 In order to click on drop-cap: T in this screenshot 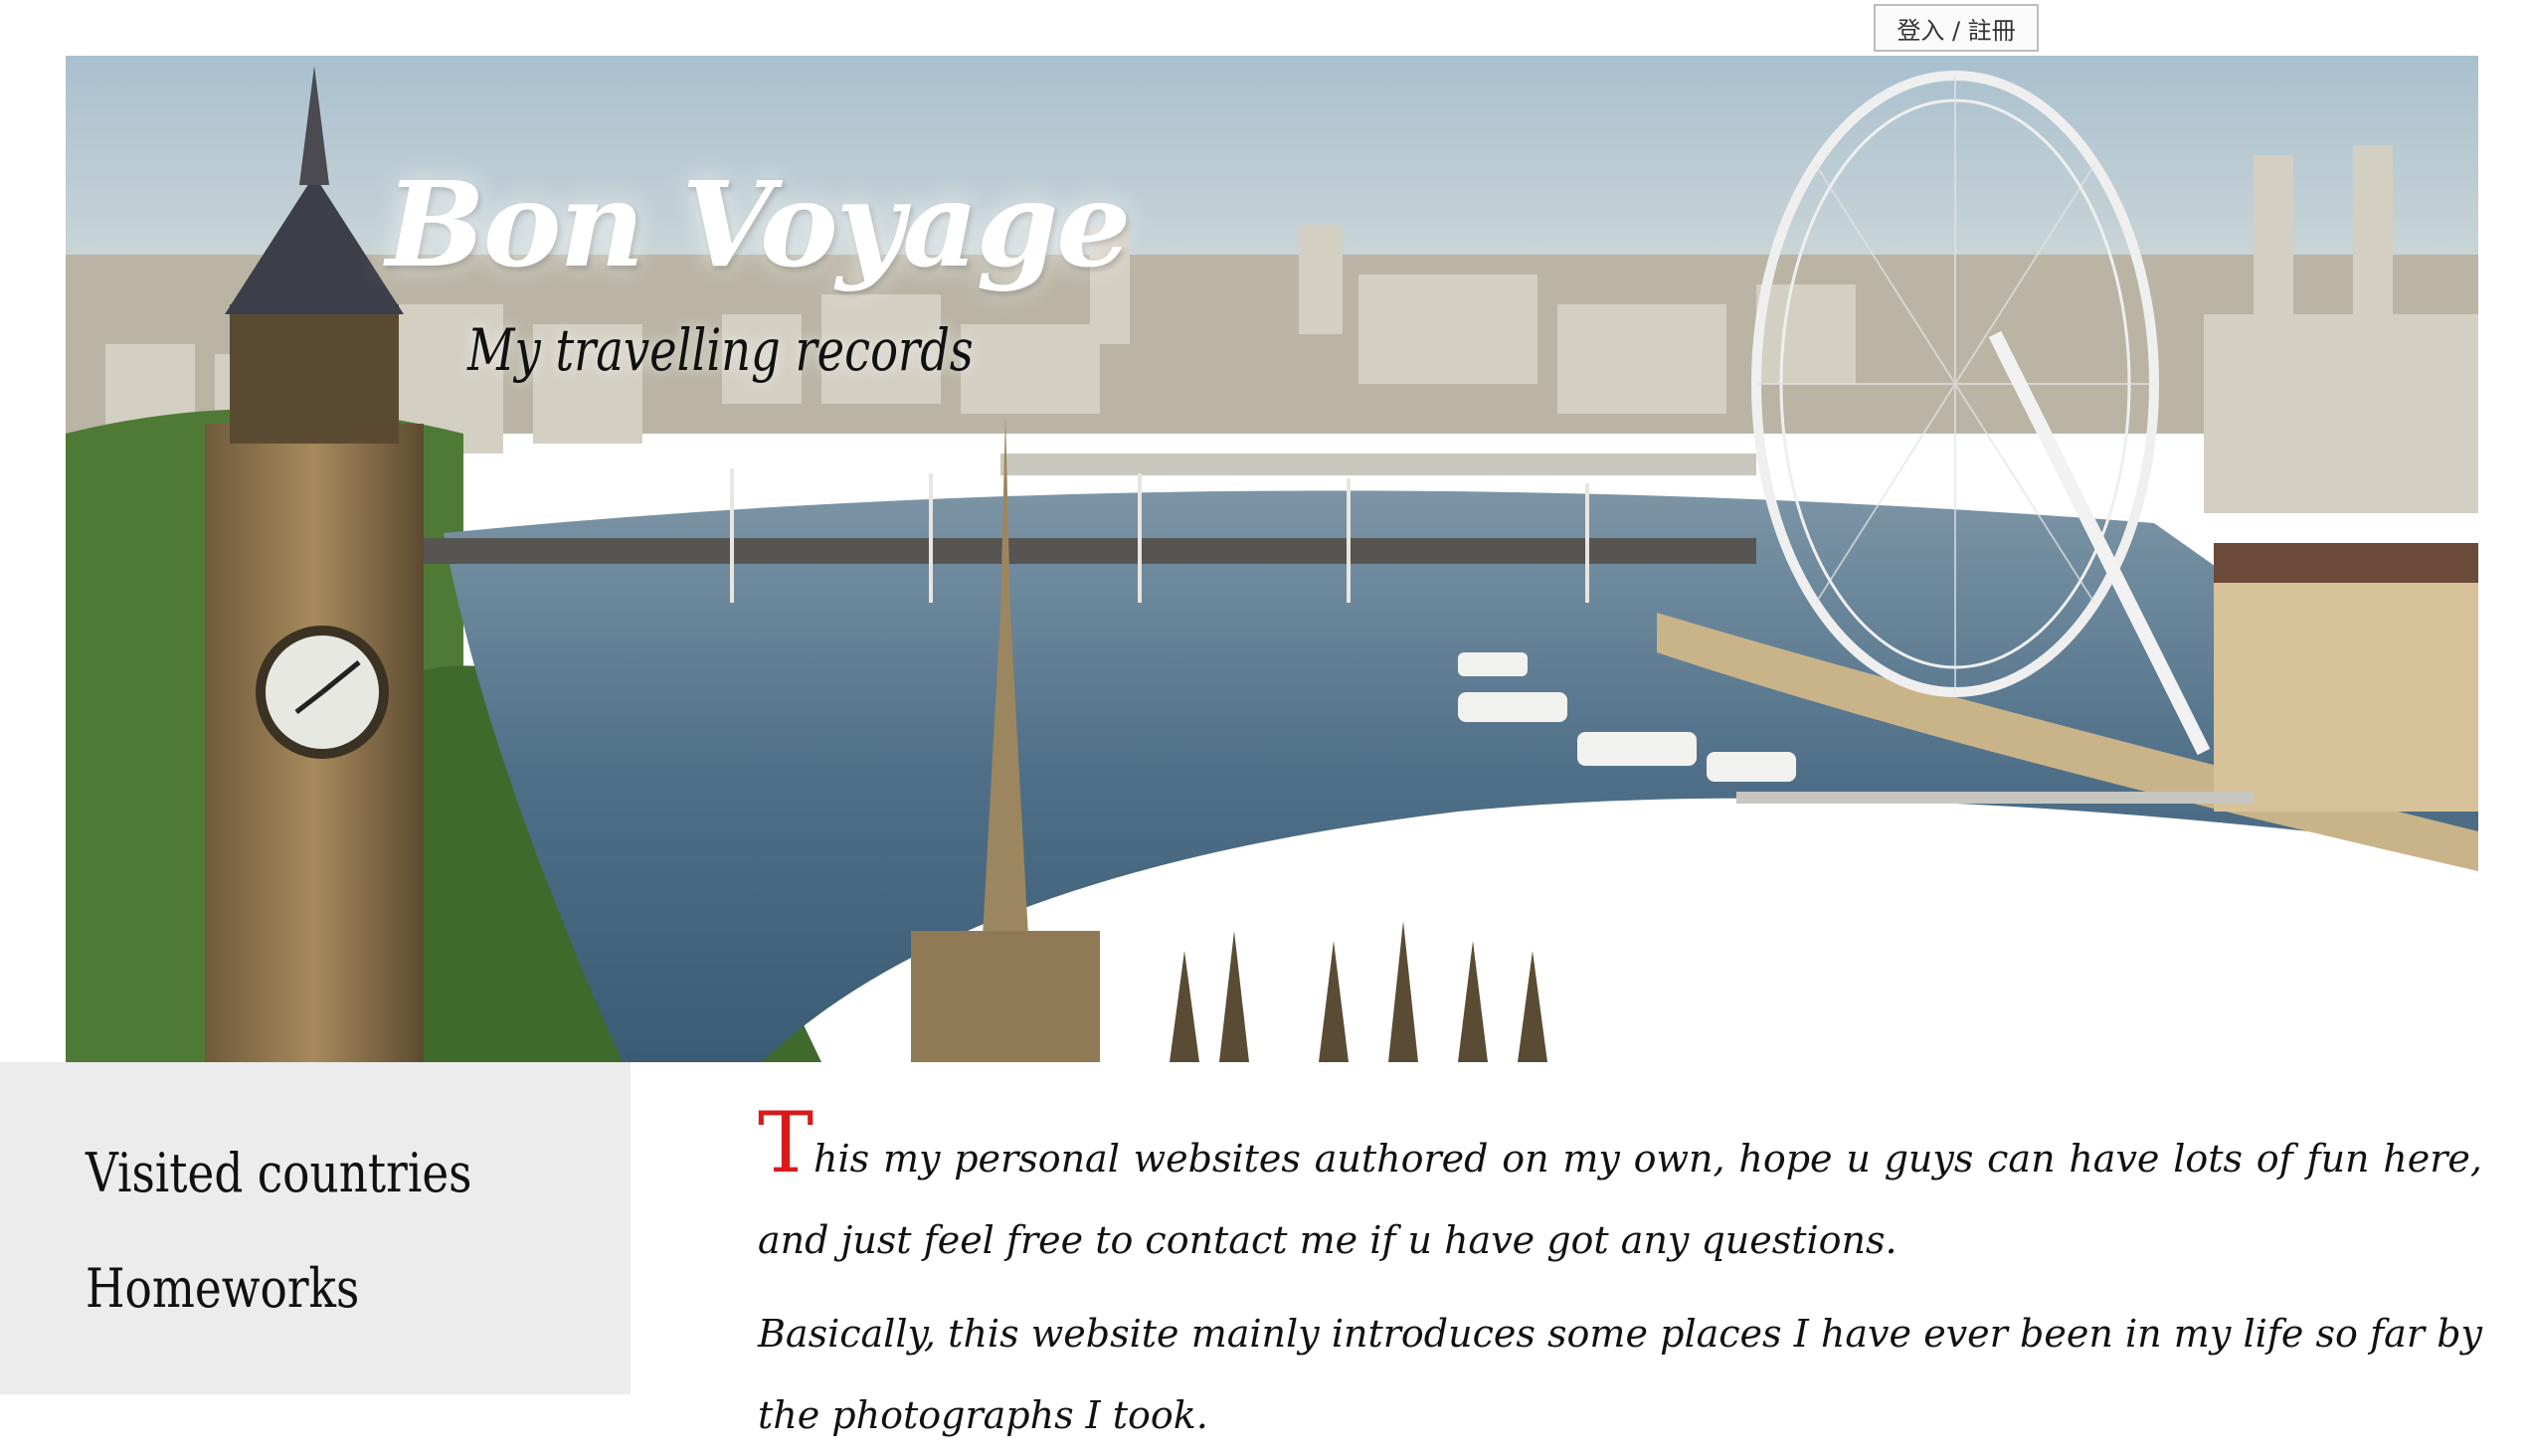, I will do `click(786, 1142)`.